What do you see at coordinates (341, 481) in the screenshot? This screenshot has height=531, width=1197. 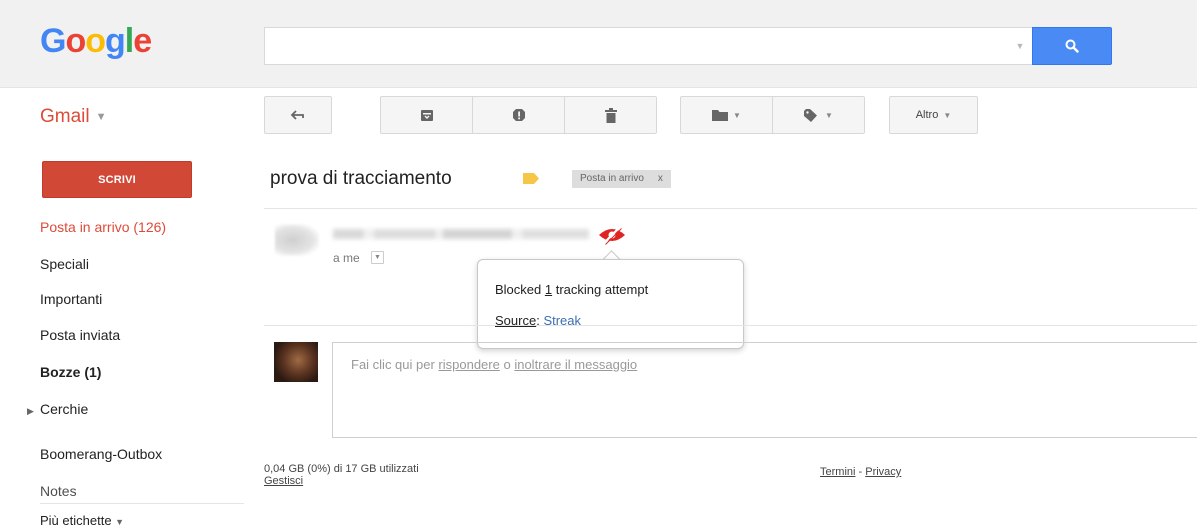 I see `manage-storage-link: Gestisci` at bounding box center [341, 481].